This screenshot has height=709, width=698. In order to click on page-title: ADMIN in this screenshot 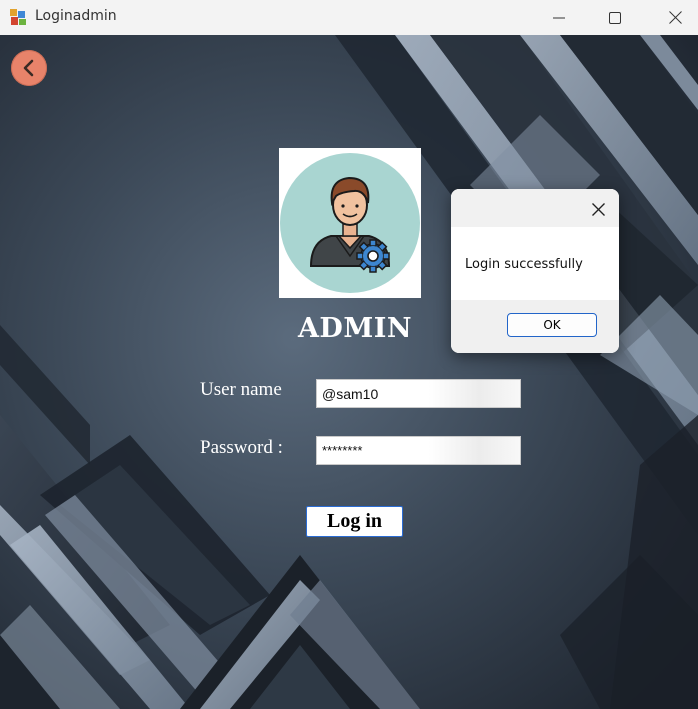, I will do `click(355, 328)`.